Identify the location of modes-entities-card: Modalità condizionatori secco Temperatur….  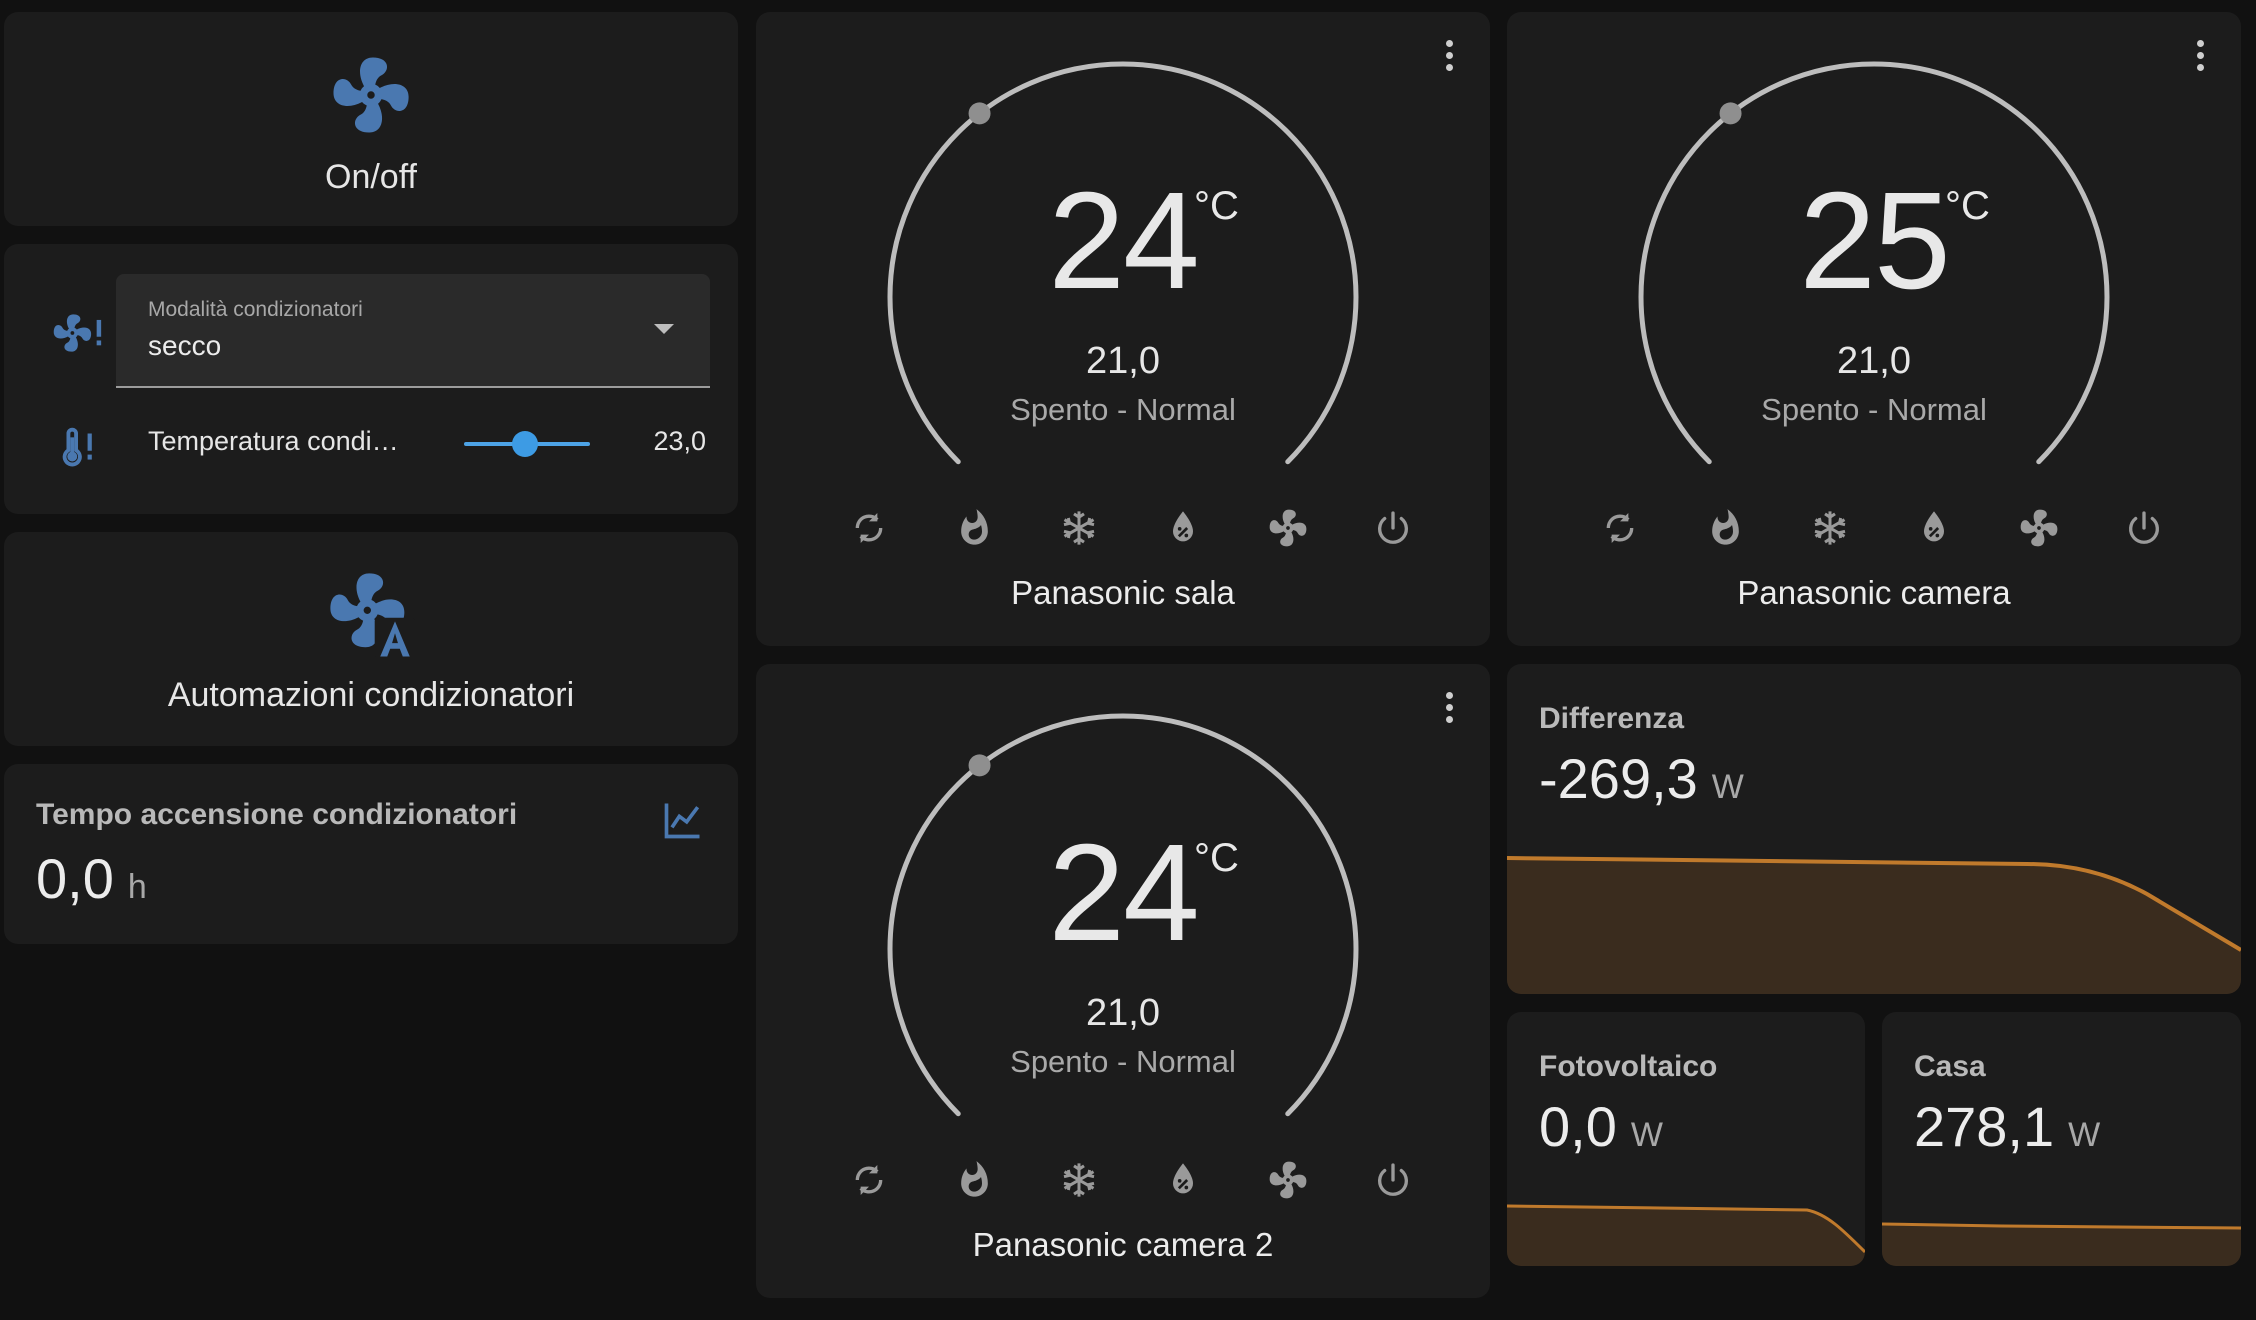
(371, 379).